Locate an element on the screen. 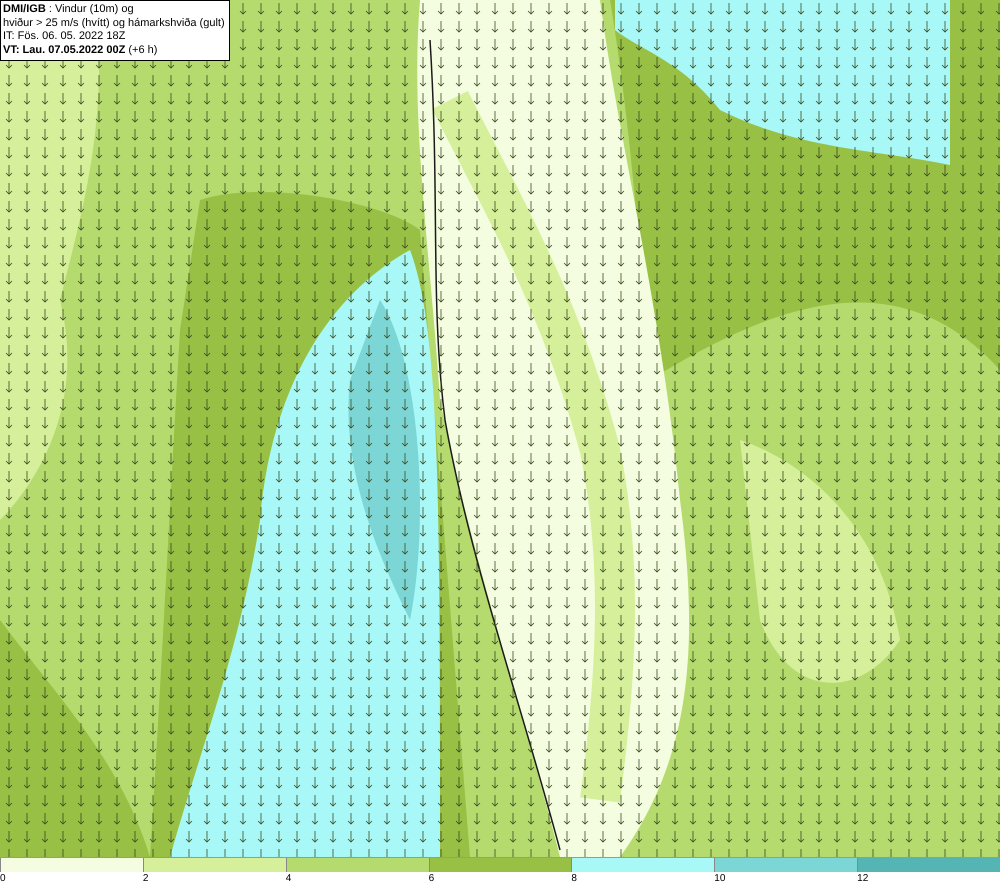  legend-tick-label: 2 is located at coordinates (145, 879).